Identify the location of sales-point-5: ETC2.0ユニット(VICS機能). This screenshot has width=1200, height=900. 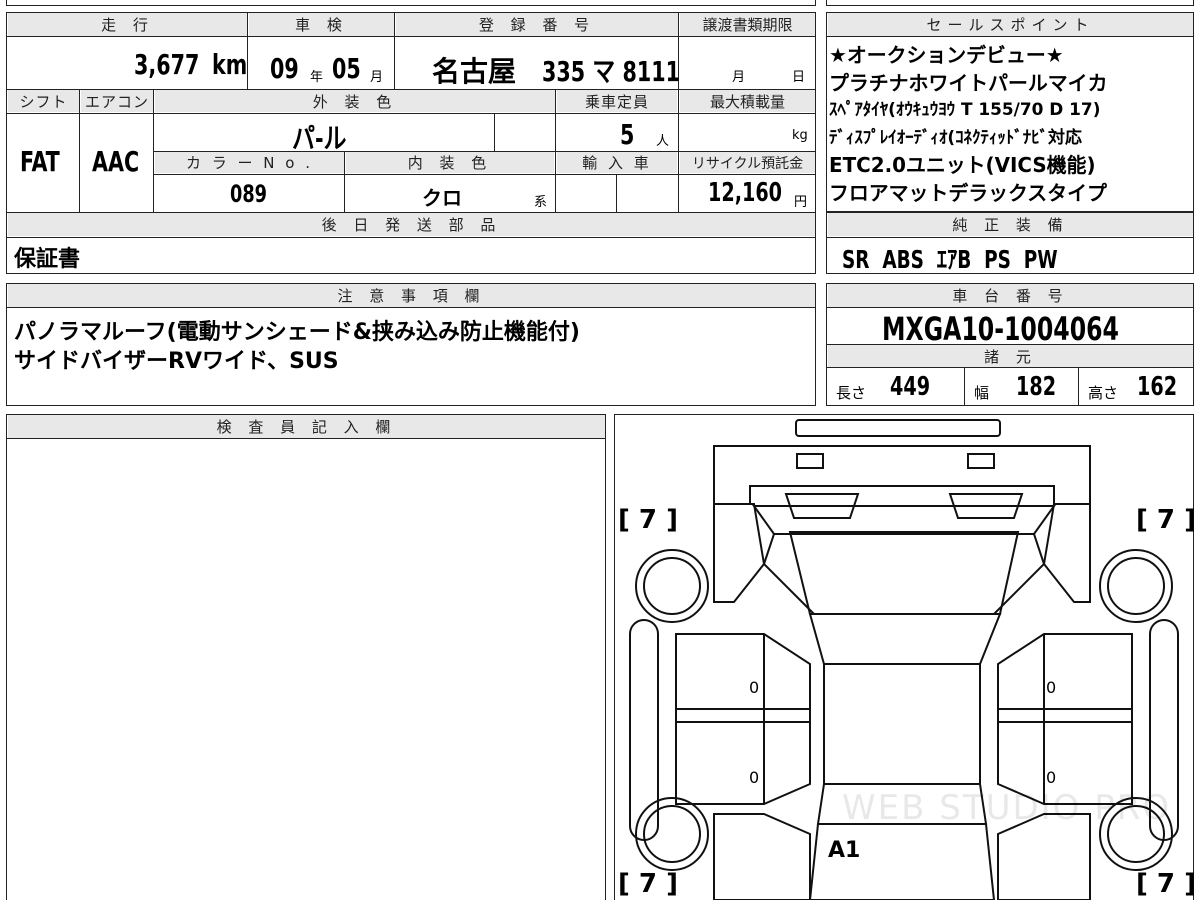
(962, 165).